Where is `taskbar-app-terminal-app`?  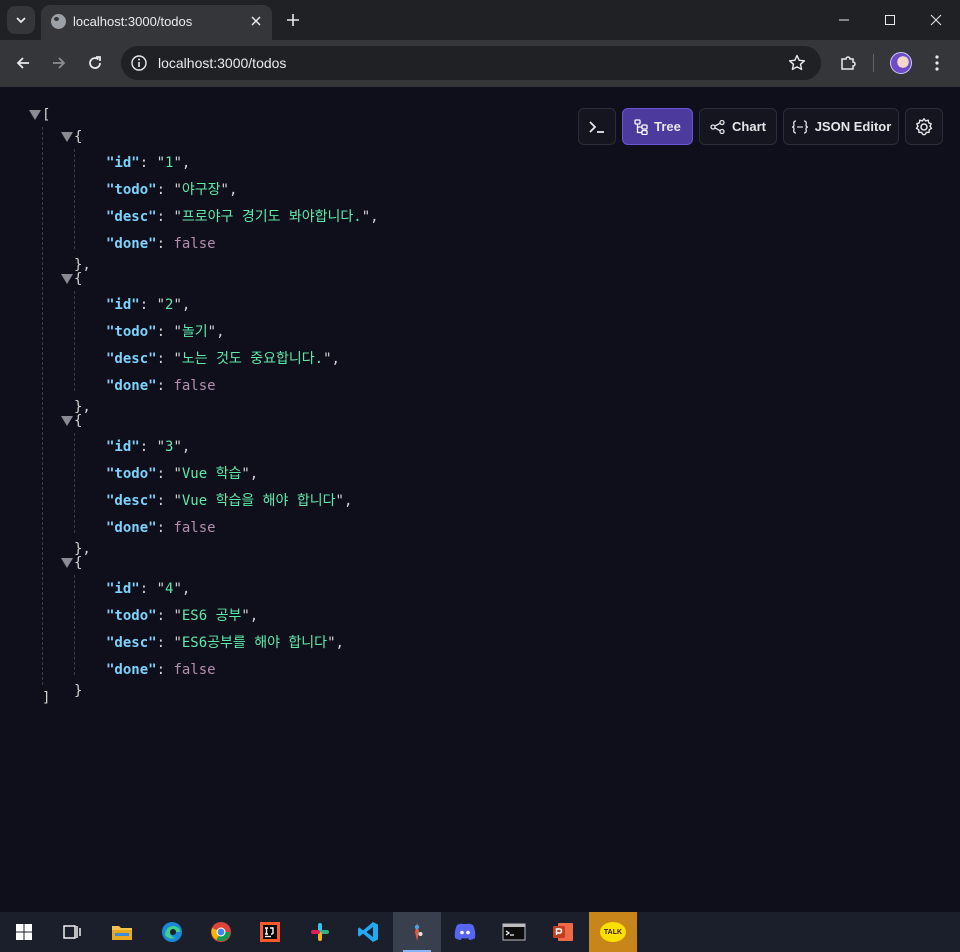
taskbar-app-terminal-app is located at coordinates (514, 932).